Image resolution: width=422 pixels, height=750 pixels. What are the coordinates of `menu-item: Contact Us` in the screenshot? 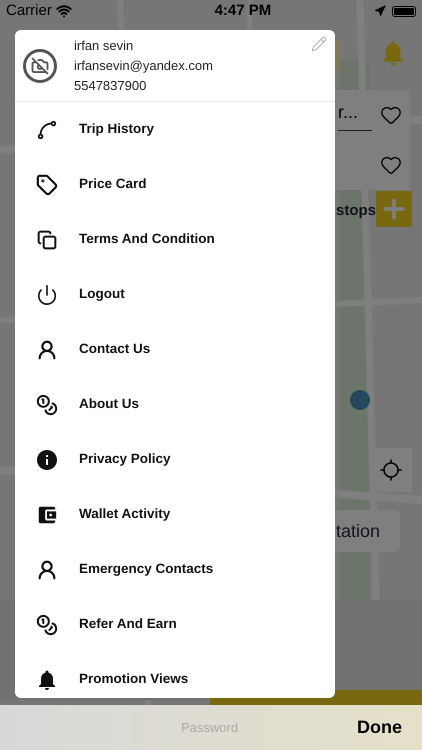 It's located at (175, 349).